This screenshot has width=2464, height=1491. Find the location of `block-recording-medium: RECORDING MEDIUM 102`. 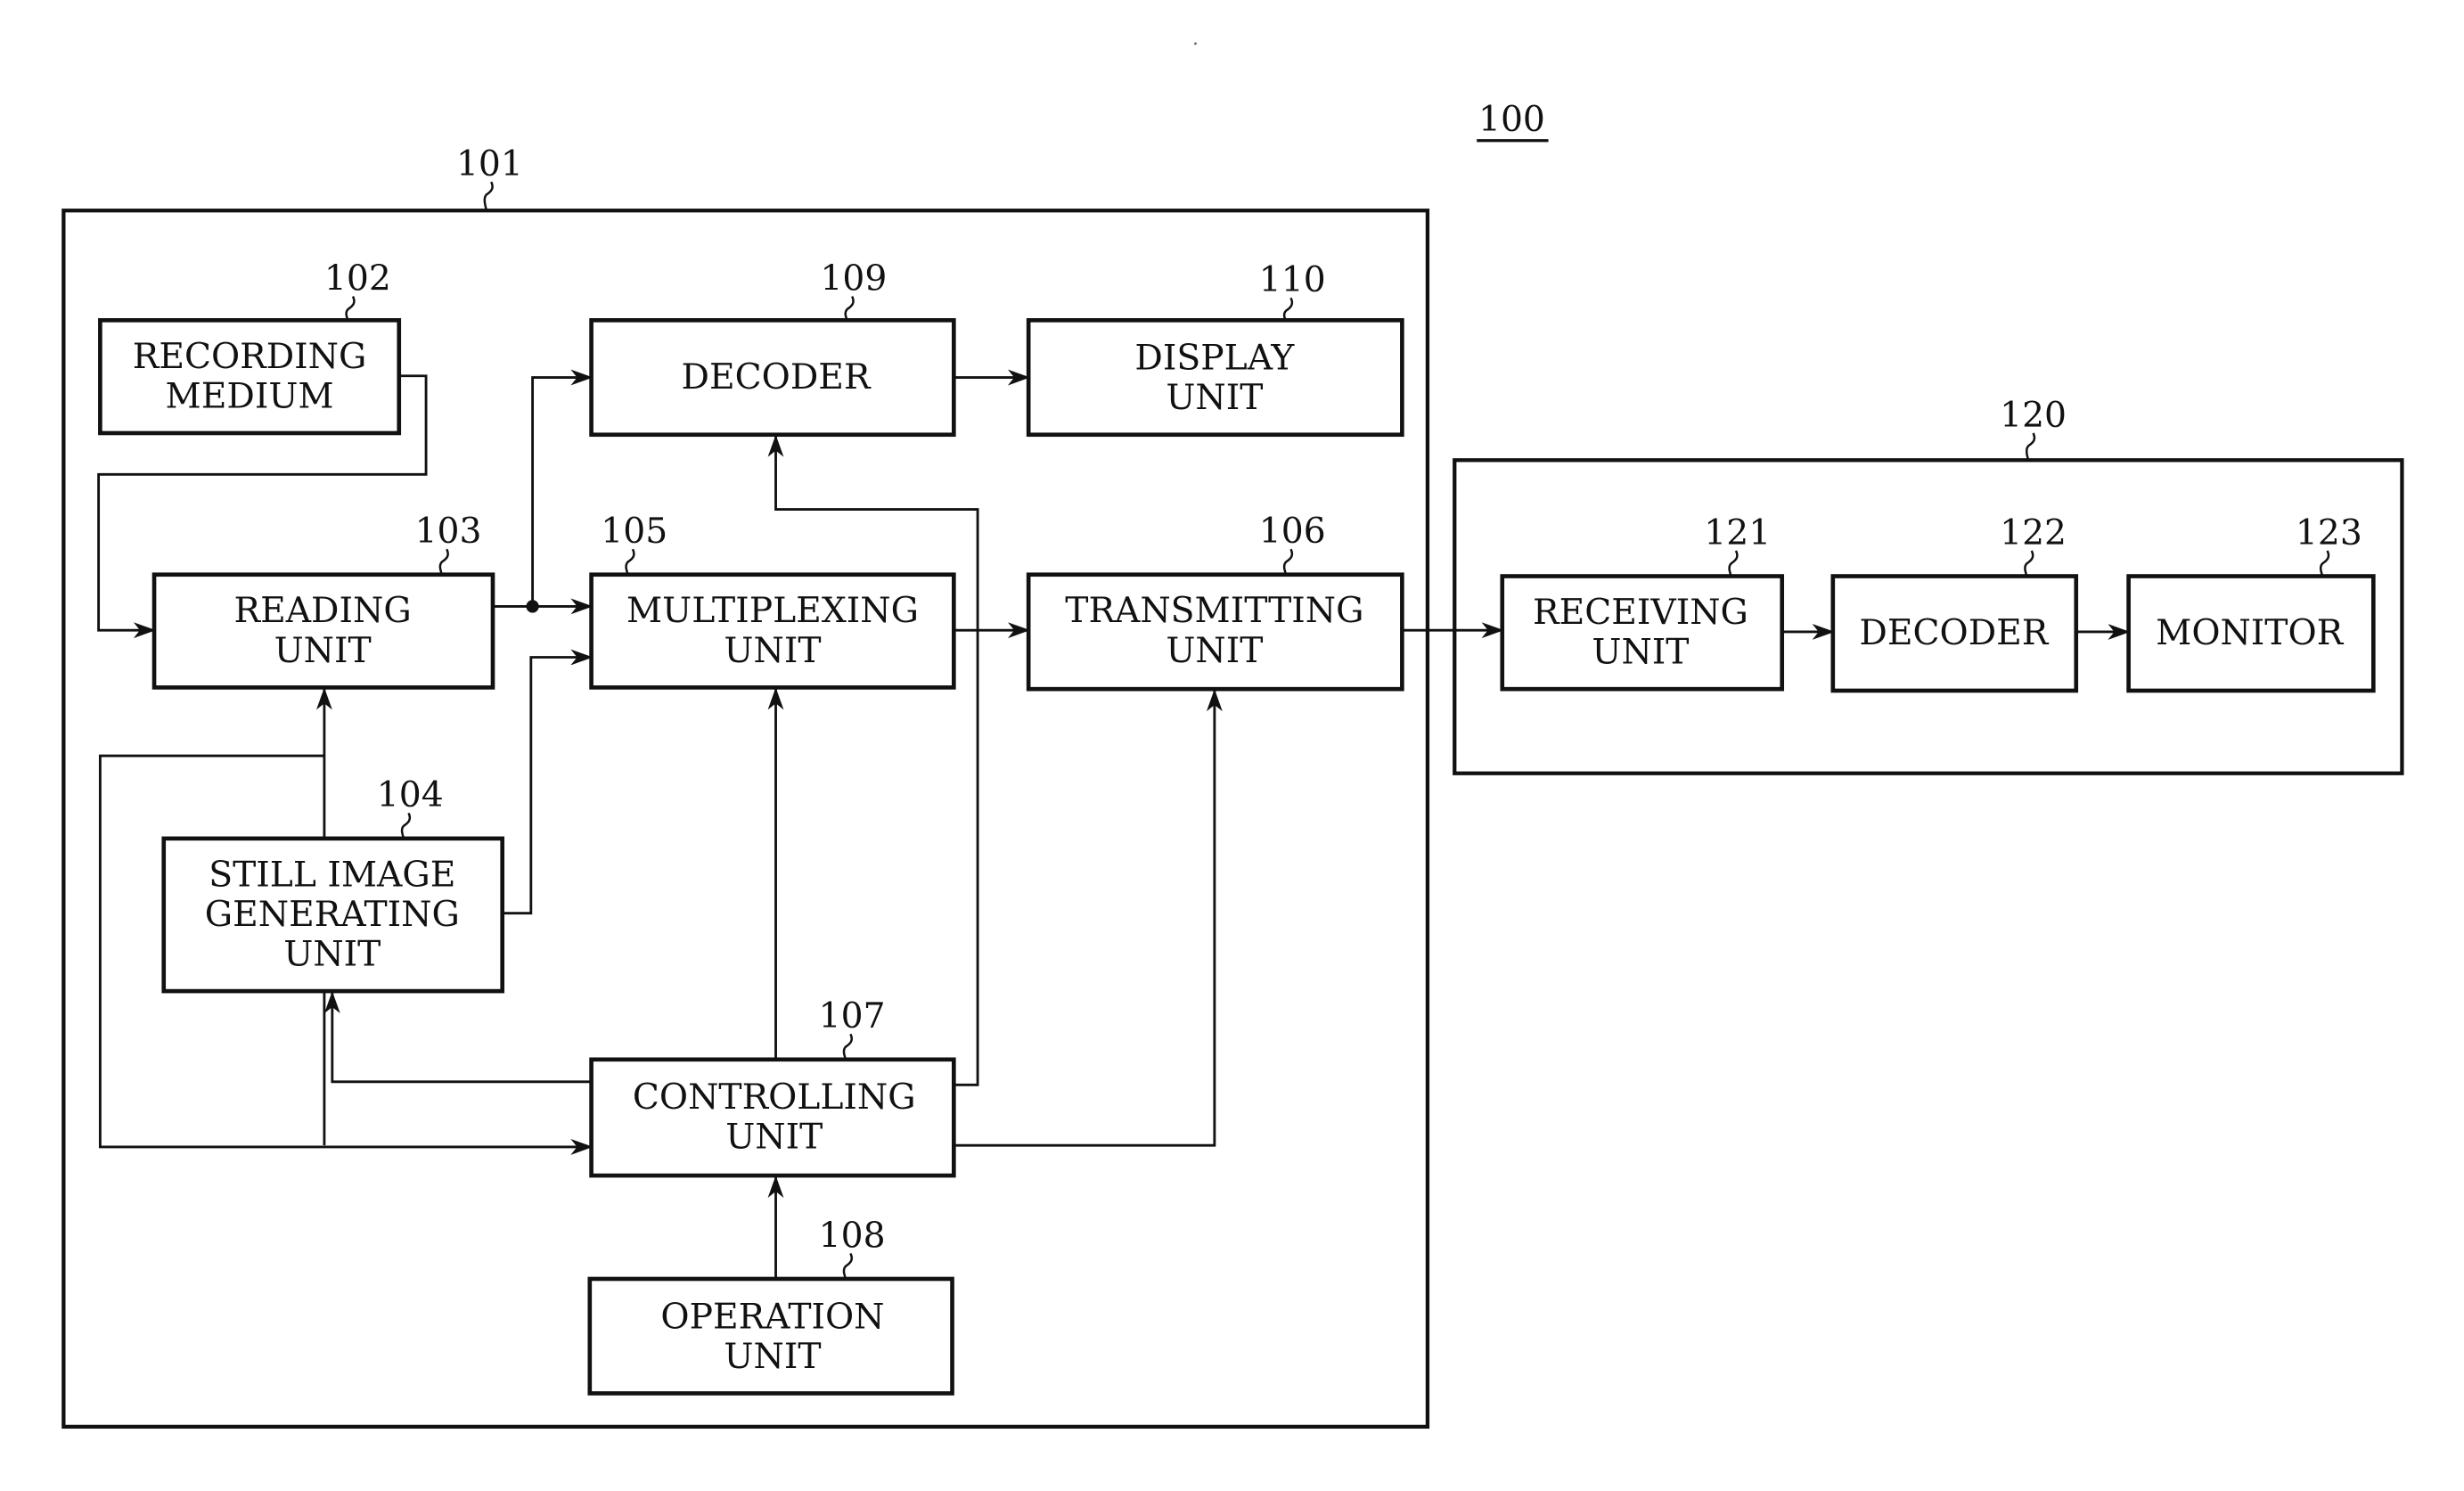

block-recording-medium: RECORDING MEDIUM 102 is located at coordinates (250, 347).